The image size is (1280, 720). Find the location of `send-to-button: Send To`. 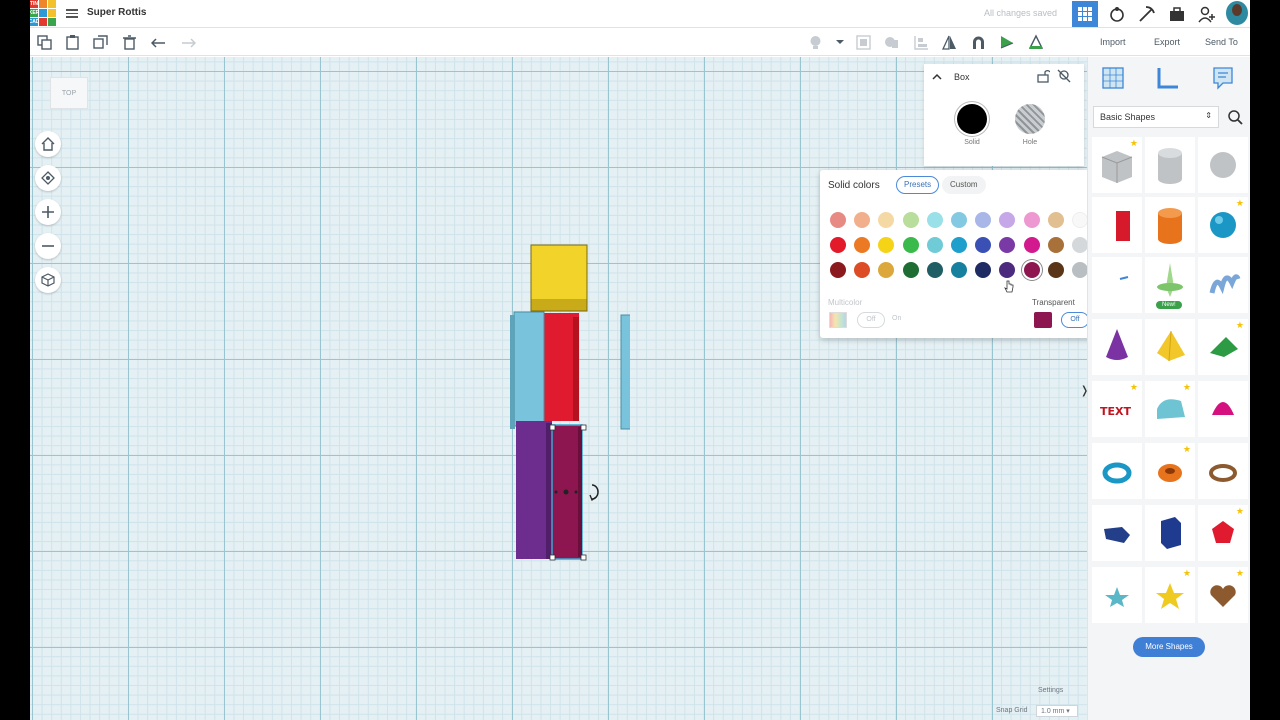

send-to-button: Send To is located at coordinates (1221, 42).